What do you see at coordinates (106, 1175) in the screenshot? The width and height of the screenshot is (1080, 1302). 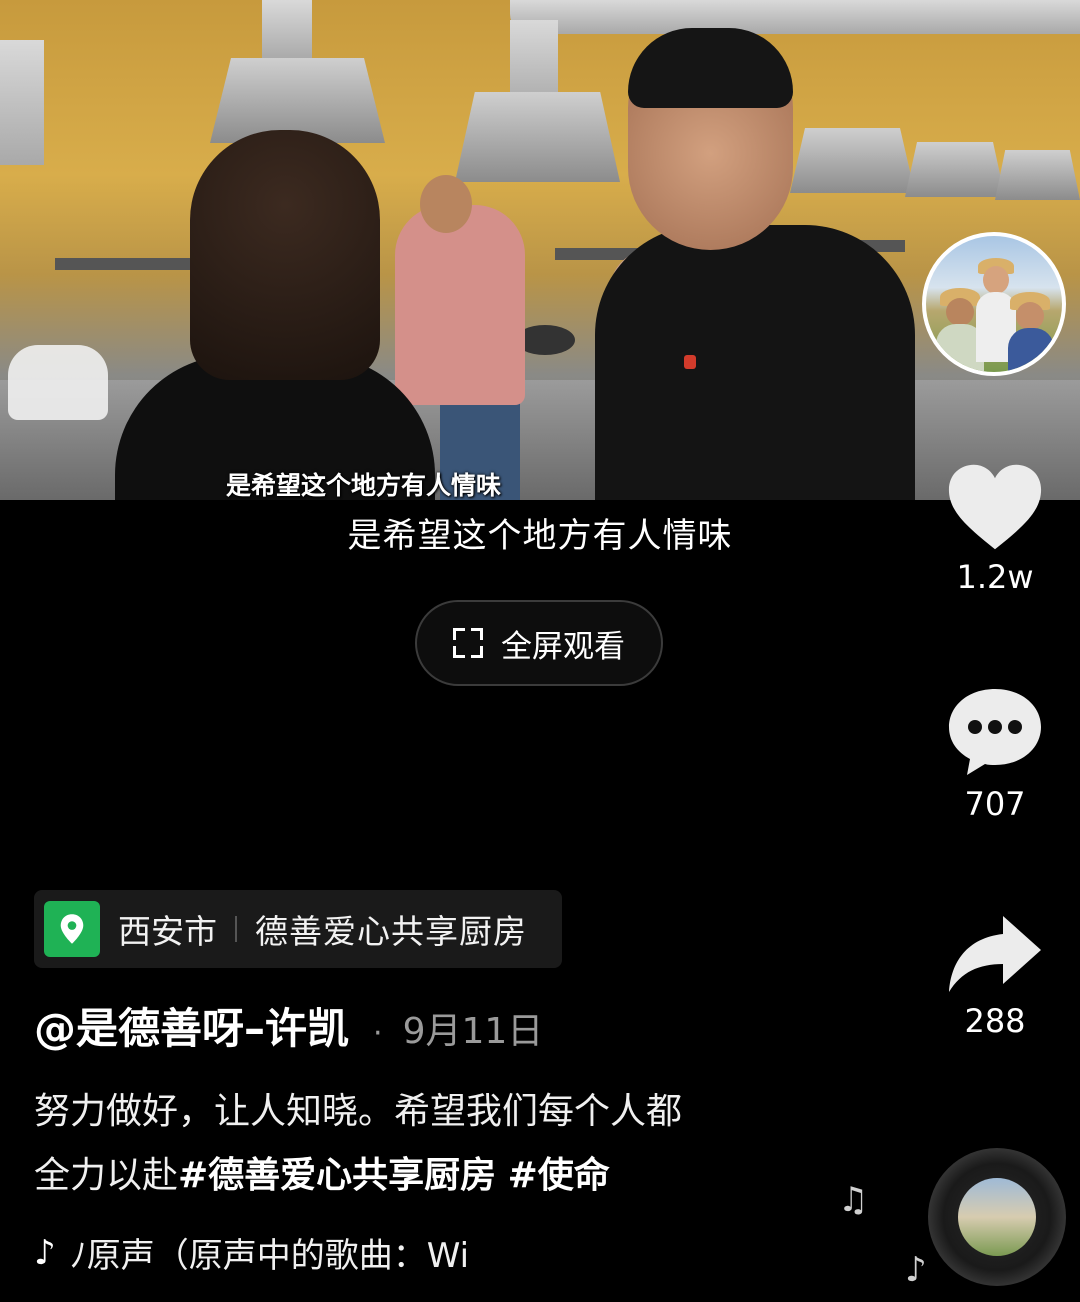 I see `description-text: 全力以赴` at bounding box center [106, 1175].